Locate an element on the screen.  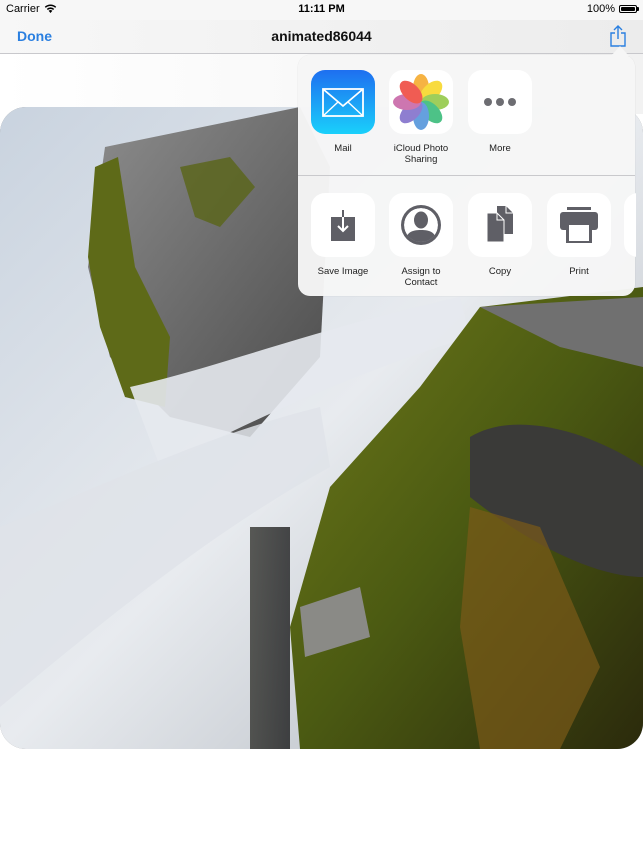
share-app-icloud-photo-sharing: iCloud Photo Sharing is located at coordinates (421, 117).